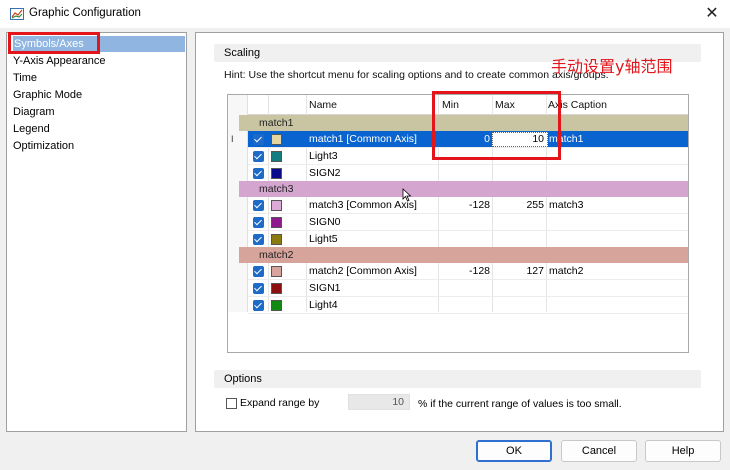 This screenshot has width=730, height=470. What do you see at coordinates (325, 173) in the screenshot?
I see `cell-name: SIGN2` at bounding box center [325, 173].